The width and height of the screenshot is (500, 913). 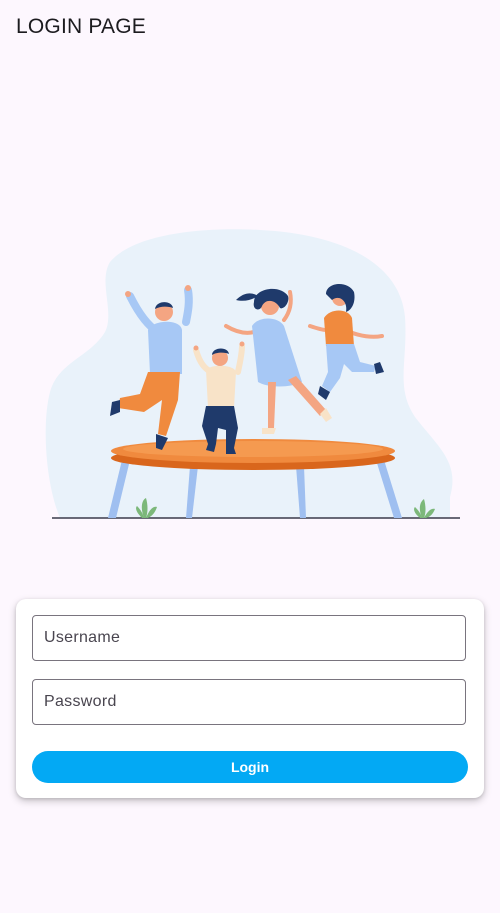 What do you see at coordinates (249, 638) in the screenshot?
I see `username-field` at bounding box center [249, 638].